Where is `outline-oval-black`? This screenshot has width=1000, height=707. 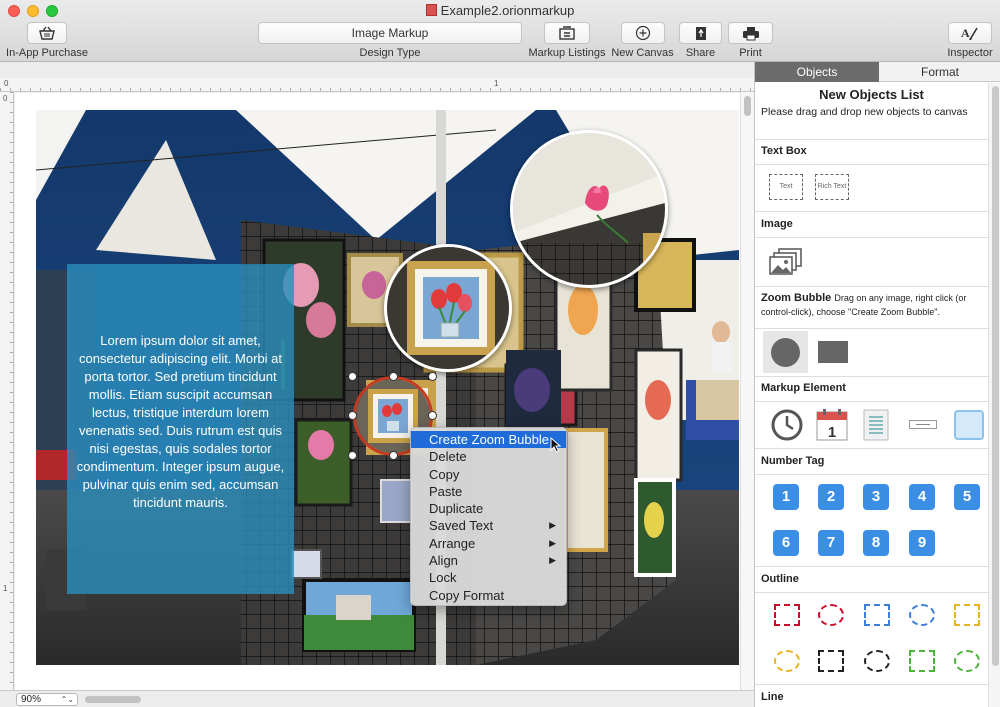 outline-oval-black is located at coordinates (877, 661).